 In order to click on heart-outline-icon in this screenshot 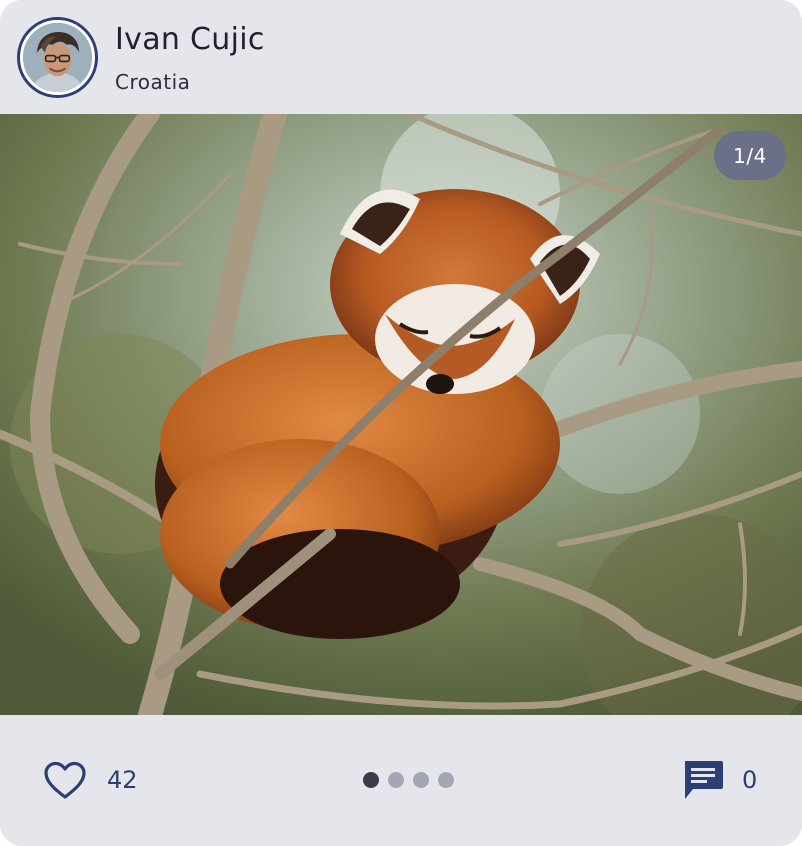, I will do `click(65, 780)`.